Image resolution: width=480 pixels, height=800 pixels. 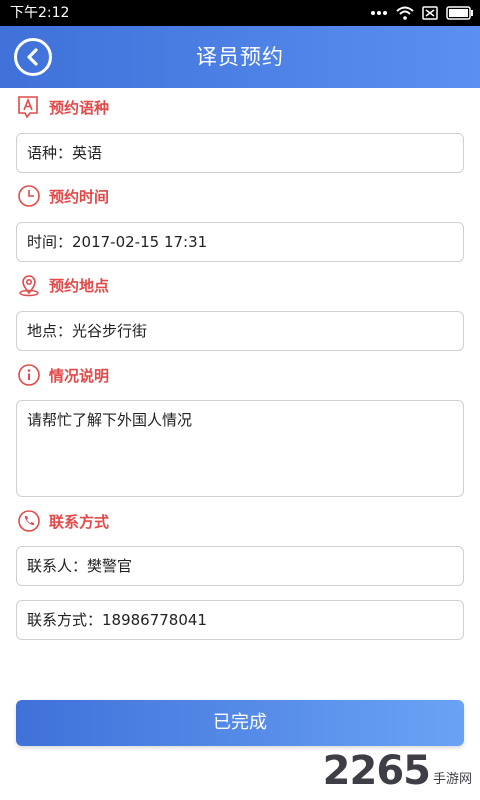 What do you see at coordinates (29, 285) in the screenshot?
I see `location-icon` at bounding box center [29, 285].